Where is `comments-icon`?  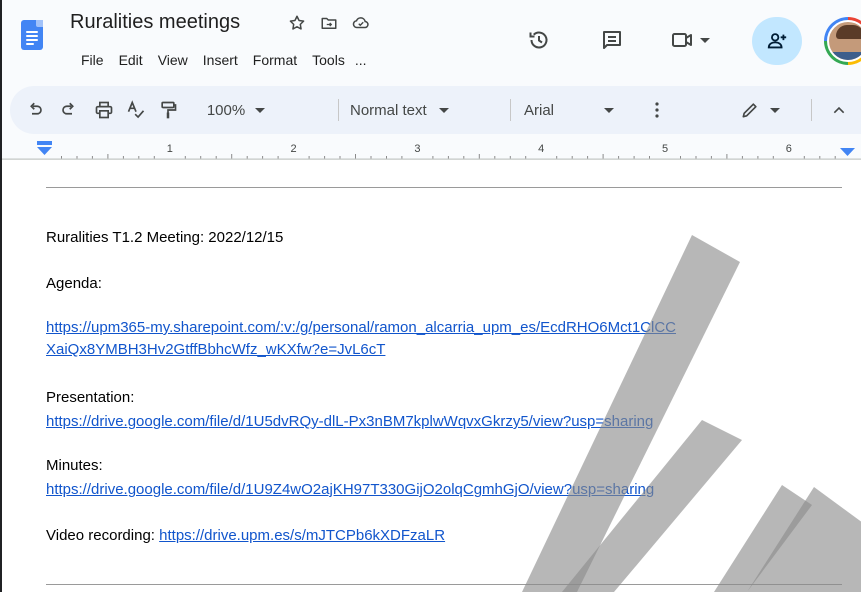 comments-icon is located at coordinates (612, 40).